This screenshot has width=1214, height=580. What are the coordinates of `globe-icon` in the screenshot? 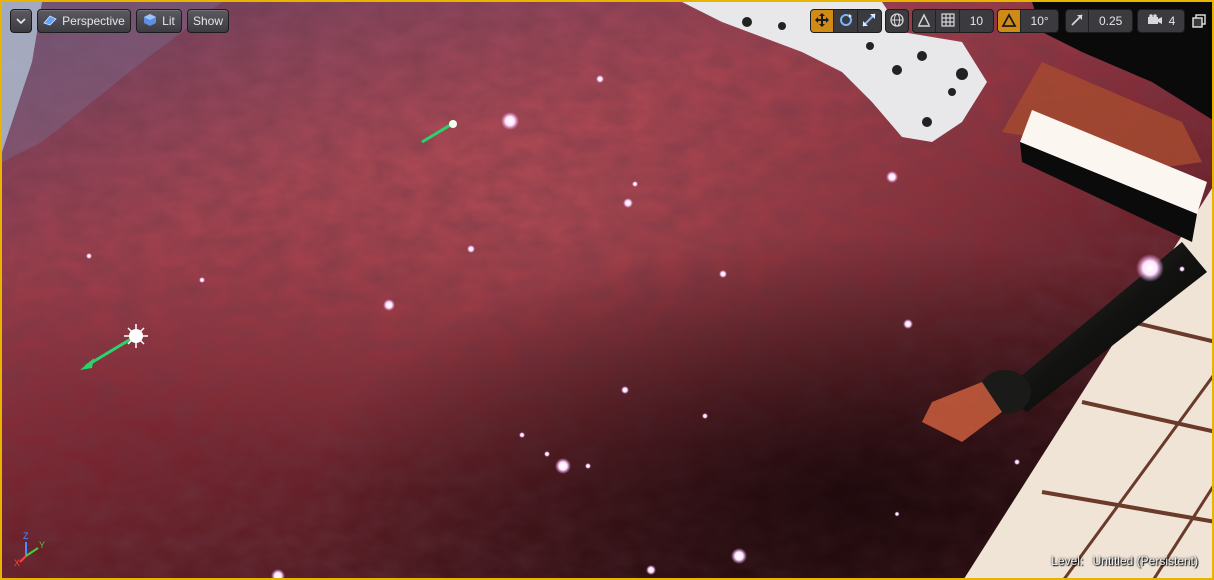 It's located at (897, 21).